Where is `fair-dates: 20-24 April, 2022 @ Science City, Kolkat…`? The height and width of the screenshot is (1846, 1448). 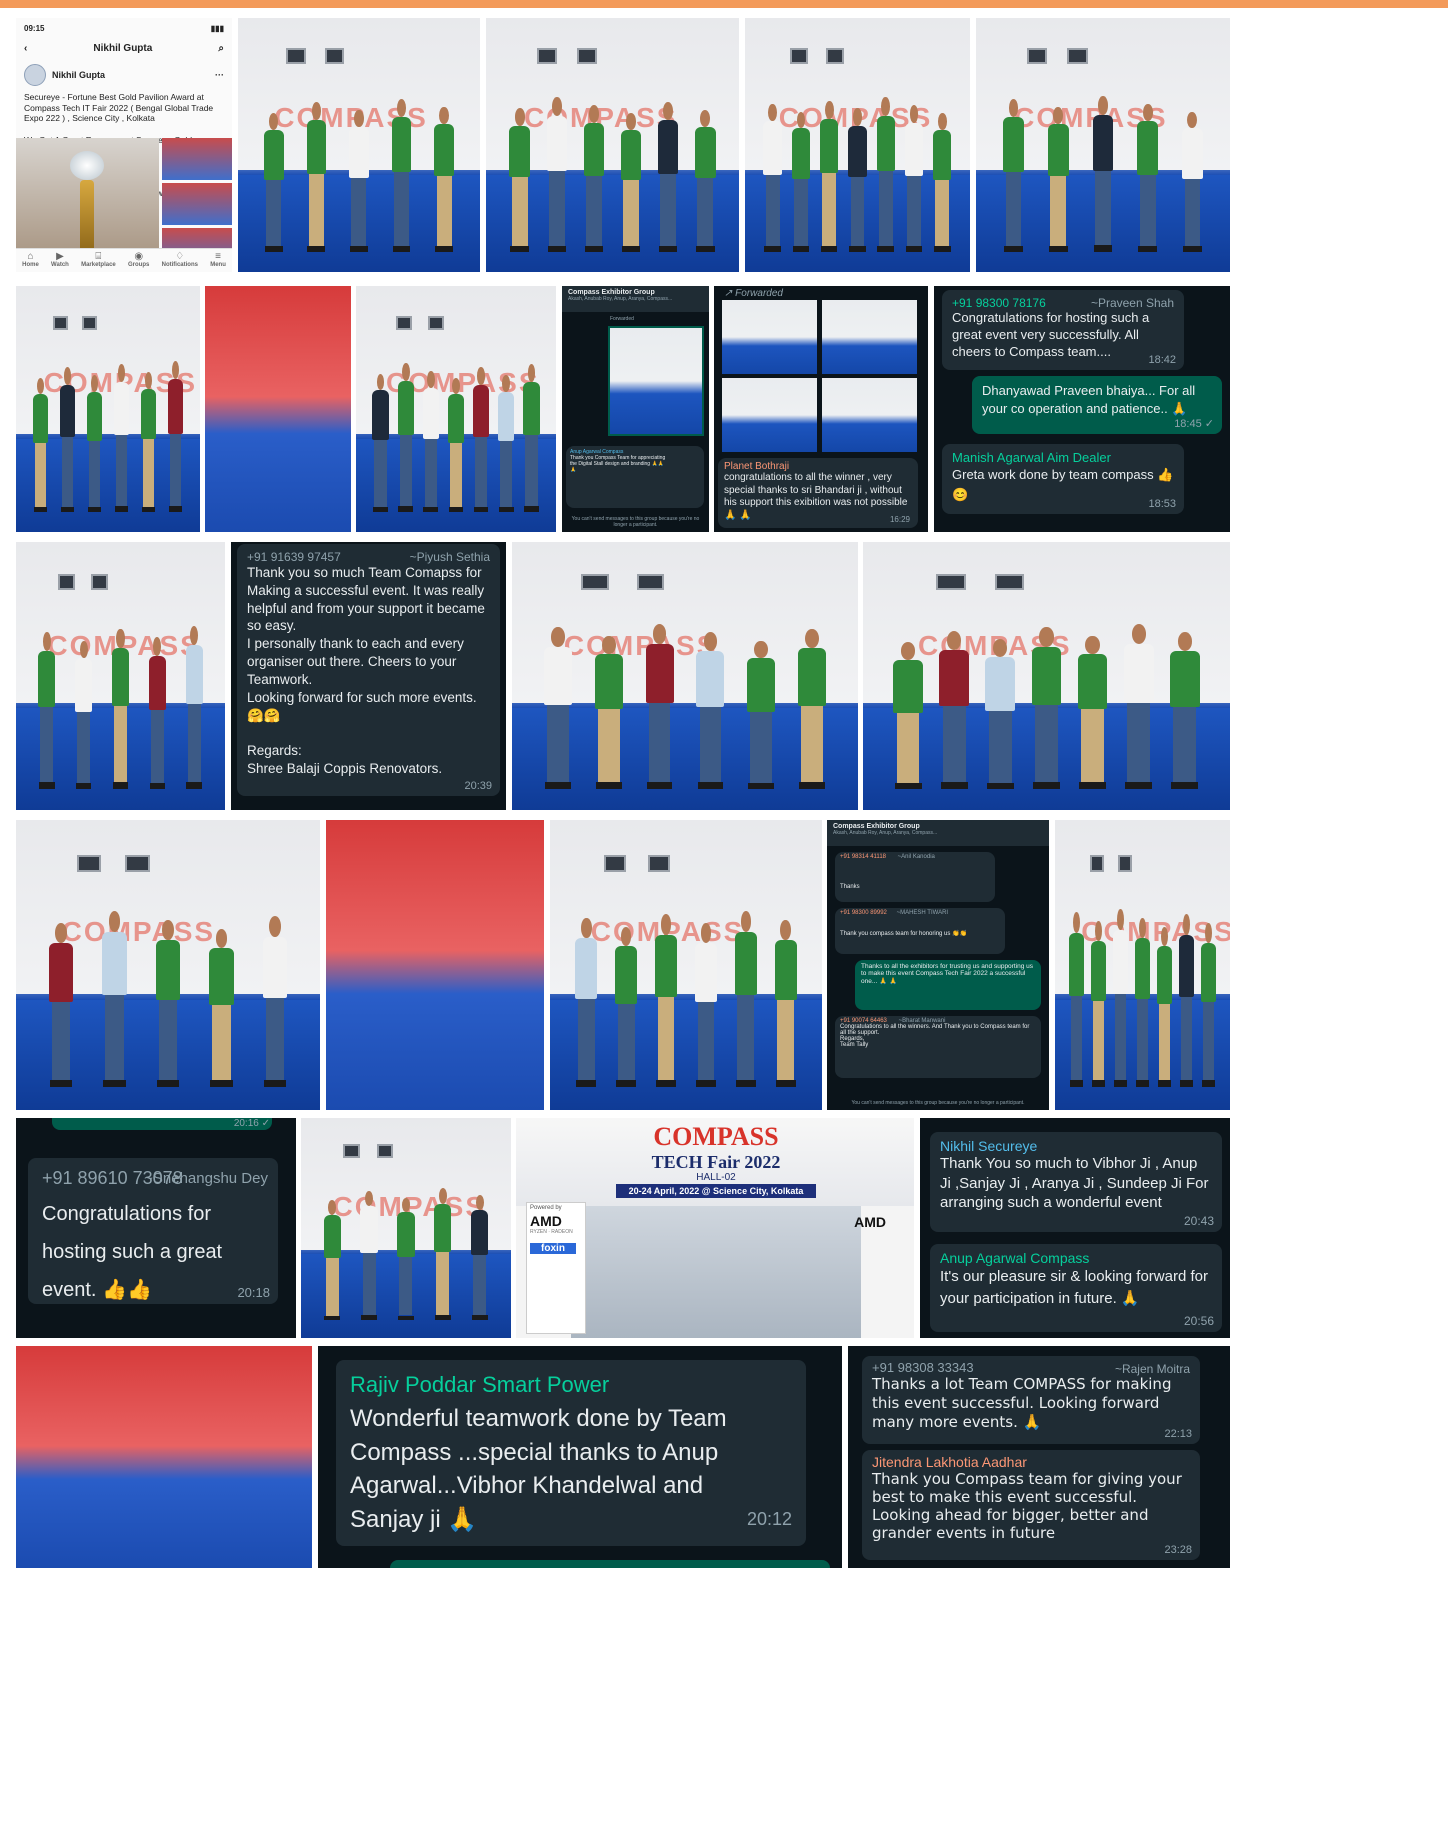 fair-dates: 20-24 April, 2022 @ Science City, Kolkat… is located at coordinates (716, 1191).